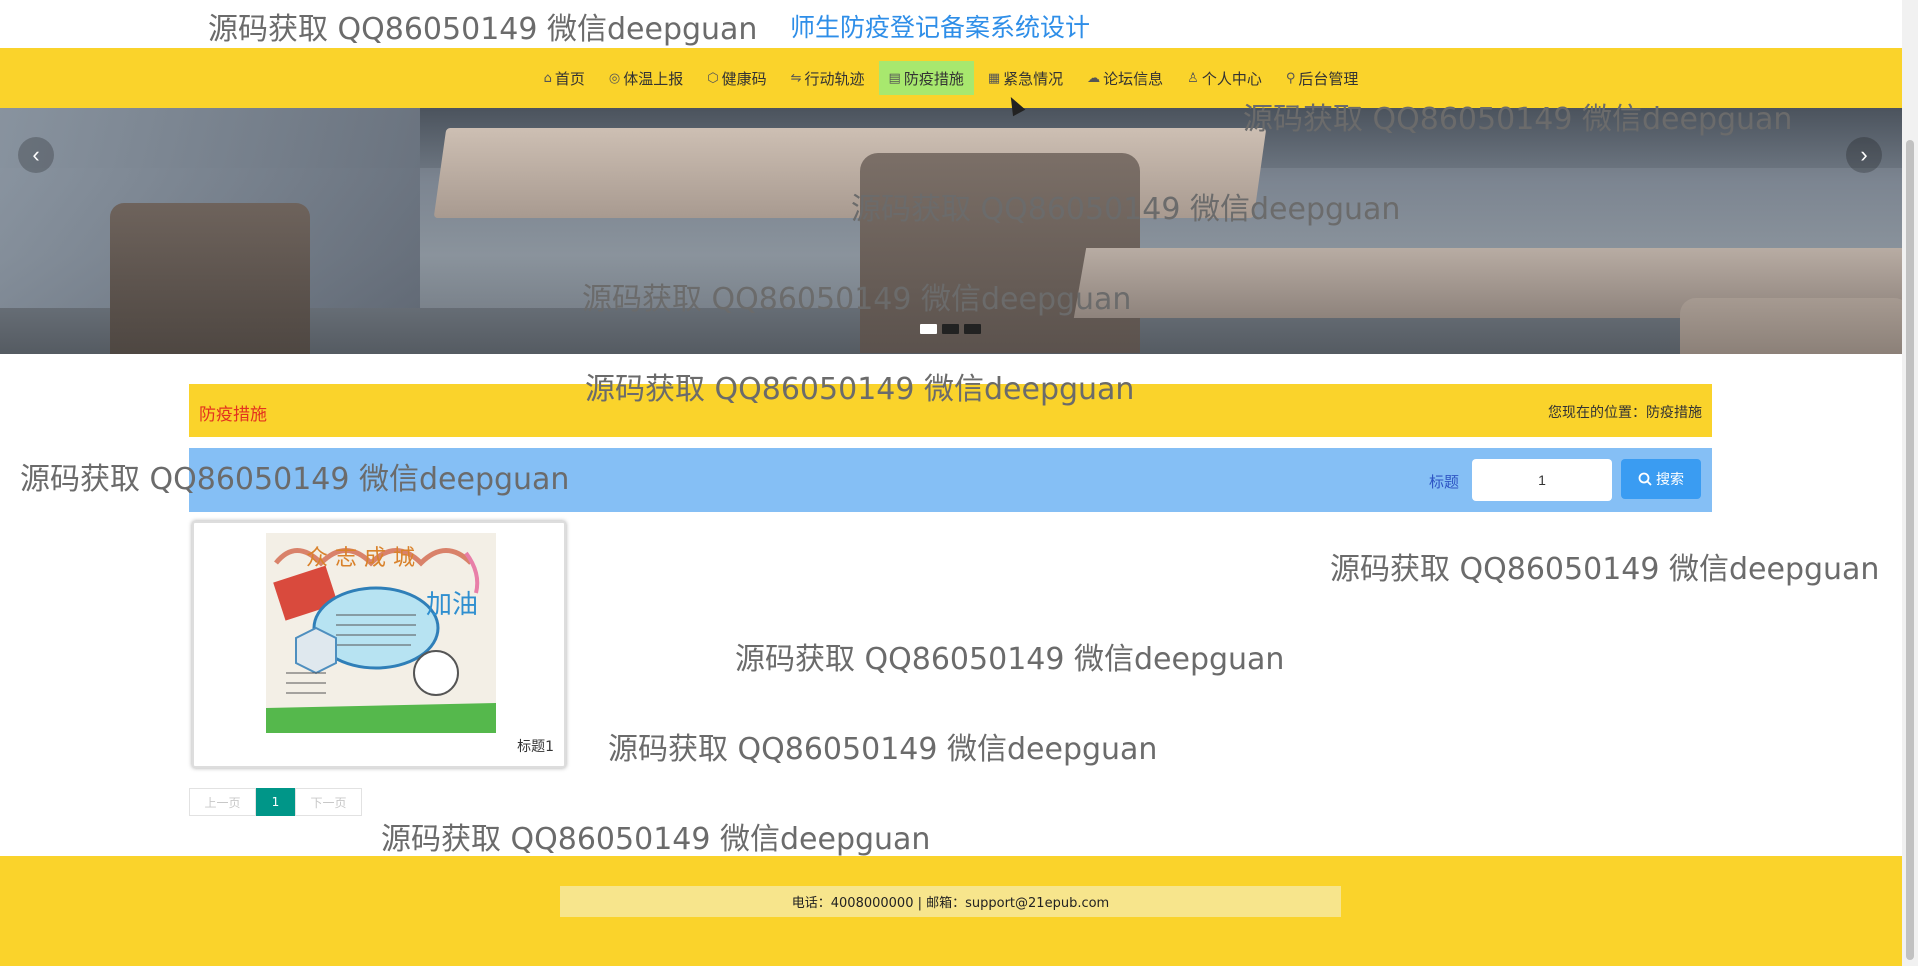 This screenshot has height=966, width=1918. Describe the element at coordinates (940, 27) in the screenshot. I see `site-title: 师生防疫登记备案系统设计` at that location.